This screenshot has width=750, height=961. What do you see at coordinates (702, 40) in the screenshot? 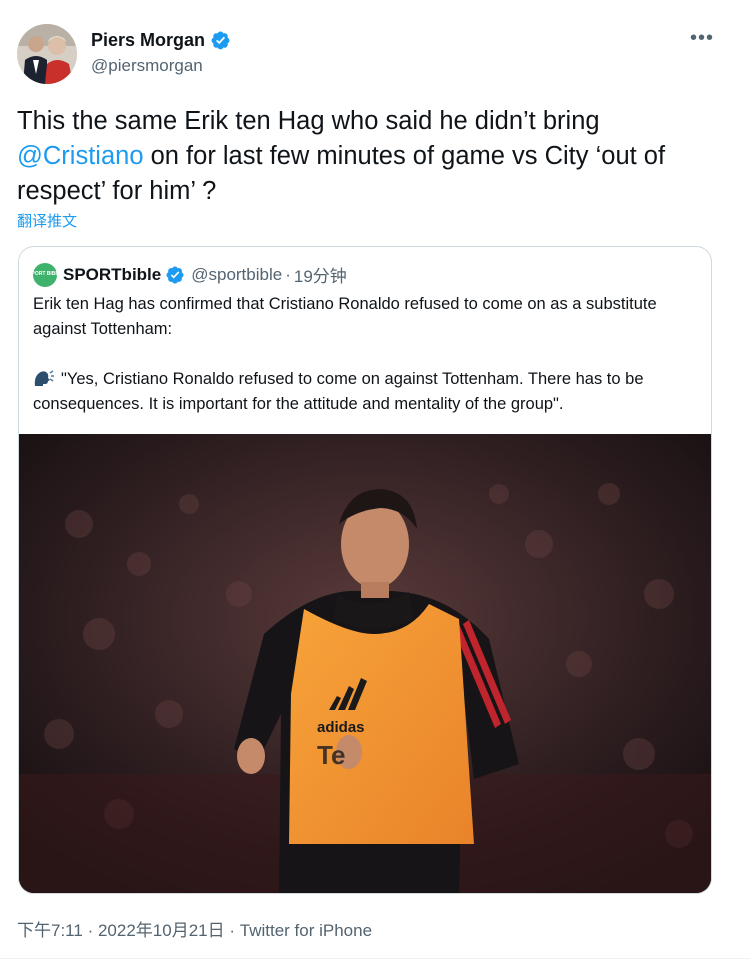
I see `more-options-icon: •••` at bounding box center [702, 40].